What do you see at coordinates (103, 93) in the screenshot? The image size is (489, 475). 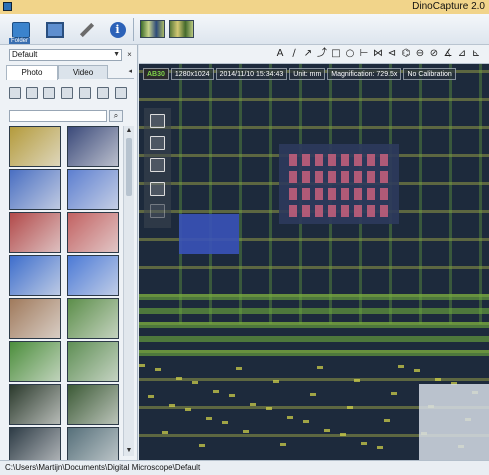 I see `export-icon` at bounding box center [103, 93].